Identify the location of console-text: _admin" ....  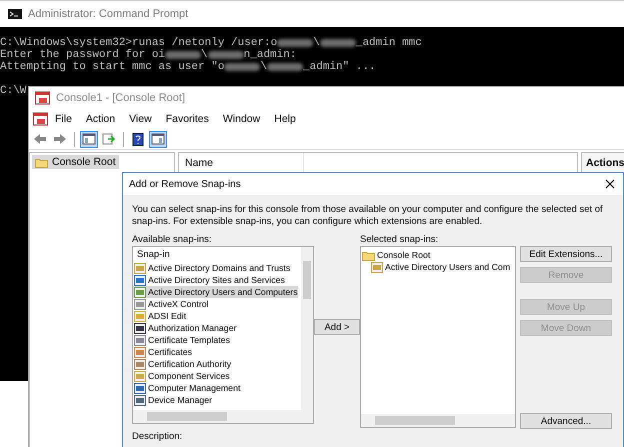
(339, 67).